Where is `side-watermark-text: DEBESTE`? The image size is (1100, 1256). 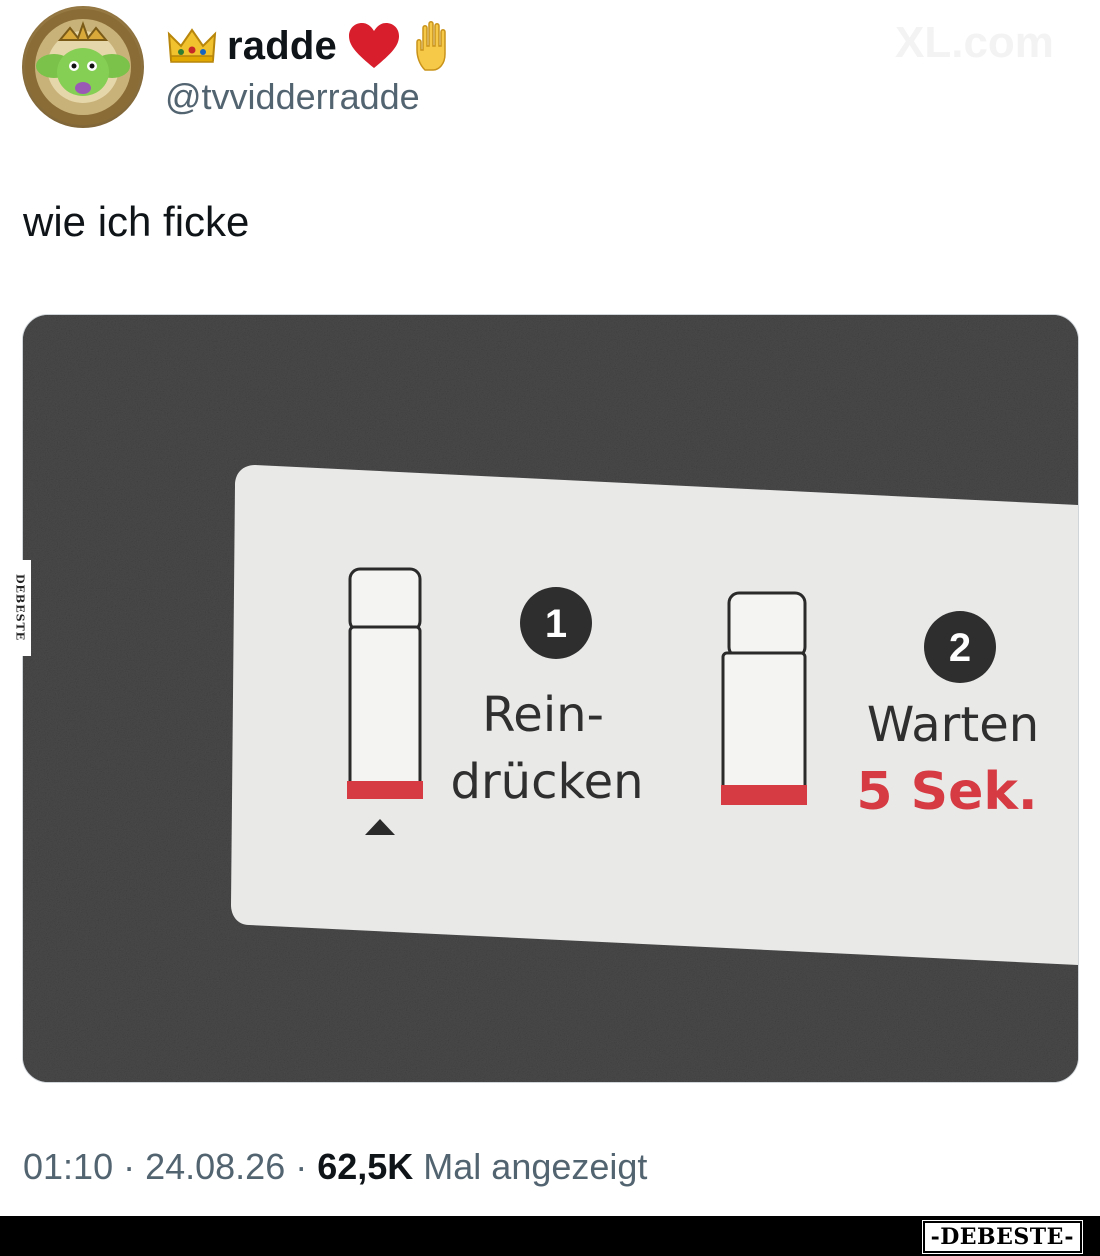 side-watermark-text: DEBESTE is located at coordinates (20, 608).